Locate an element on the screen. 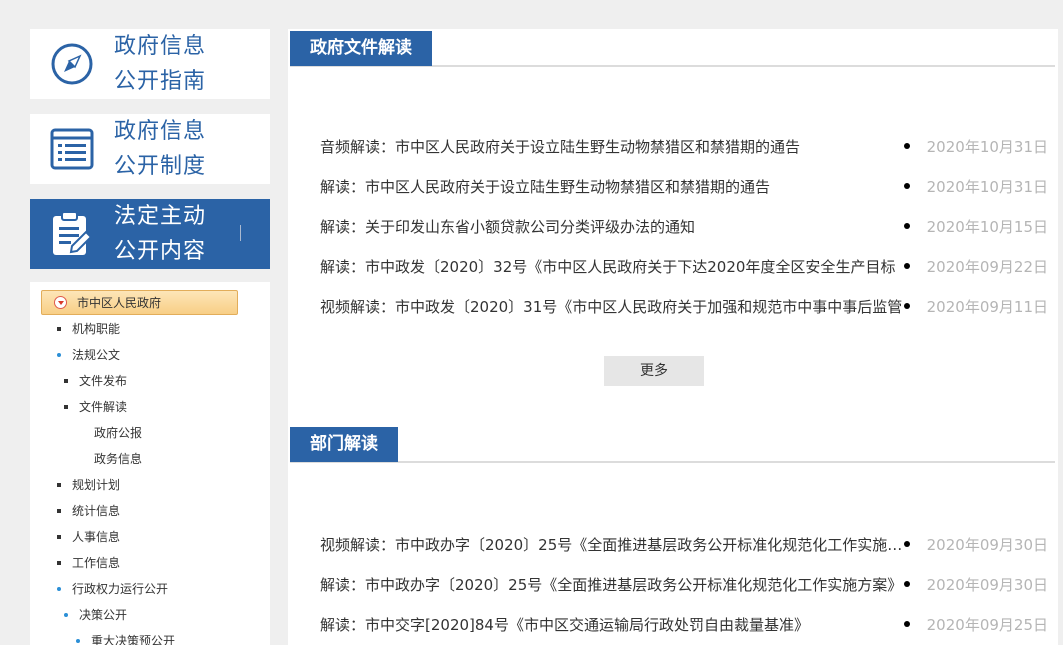  list-icon is located at coordinates (72, 149).